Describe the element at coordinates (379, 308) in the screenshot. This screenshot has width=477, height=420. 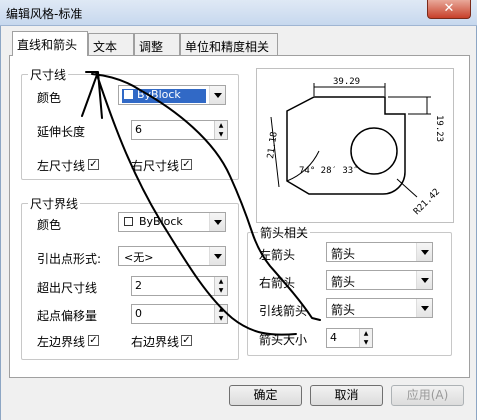
I see `leader-arrow-select: 箭头` at that location.